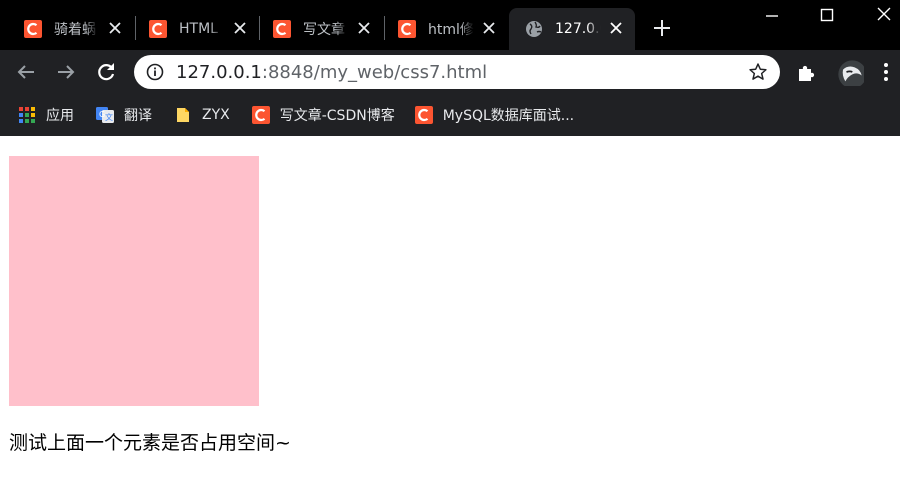  I want to click on tab-title: 写文章, so click(324, 30).